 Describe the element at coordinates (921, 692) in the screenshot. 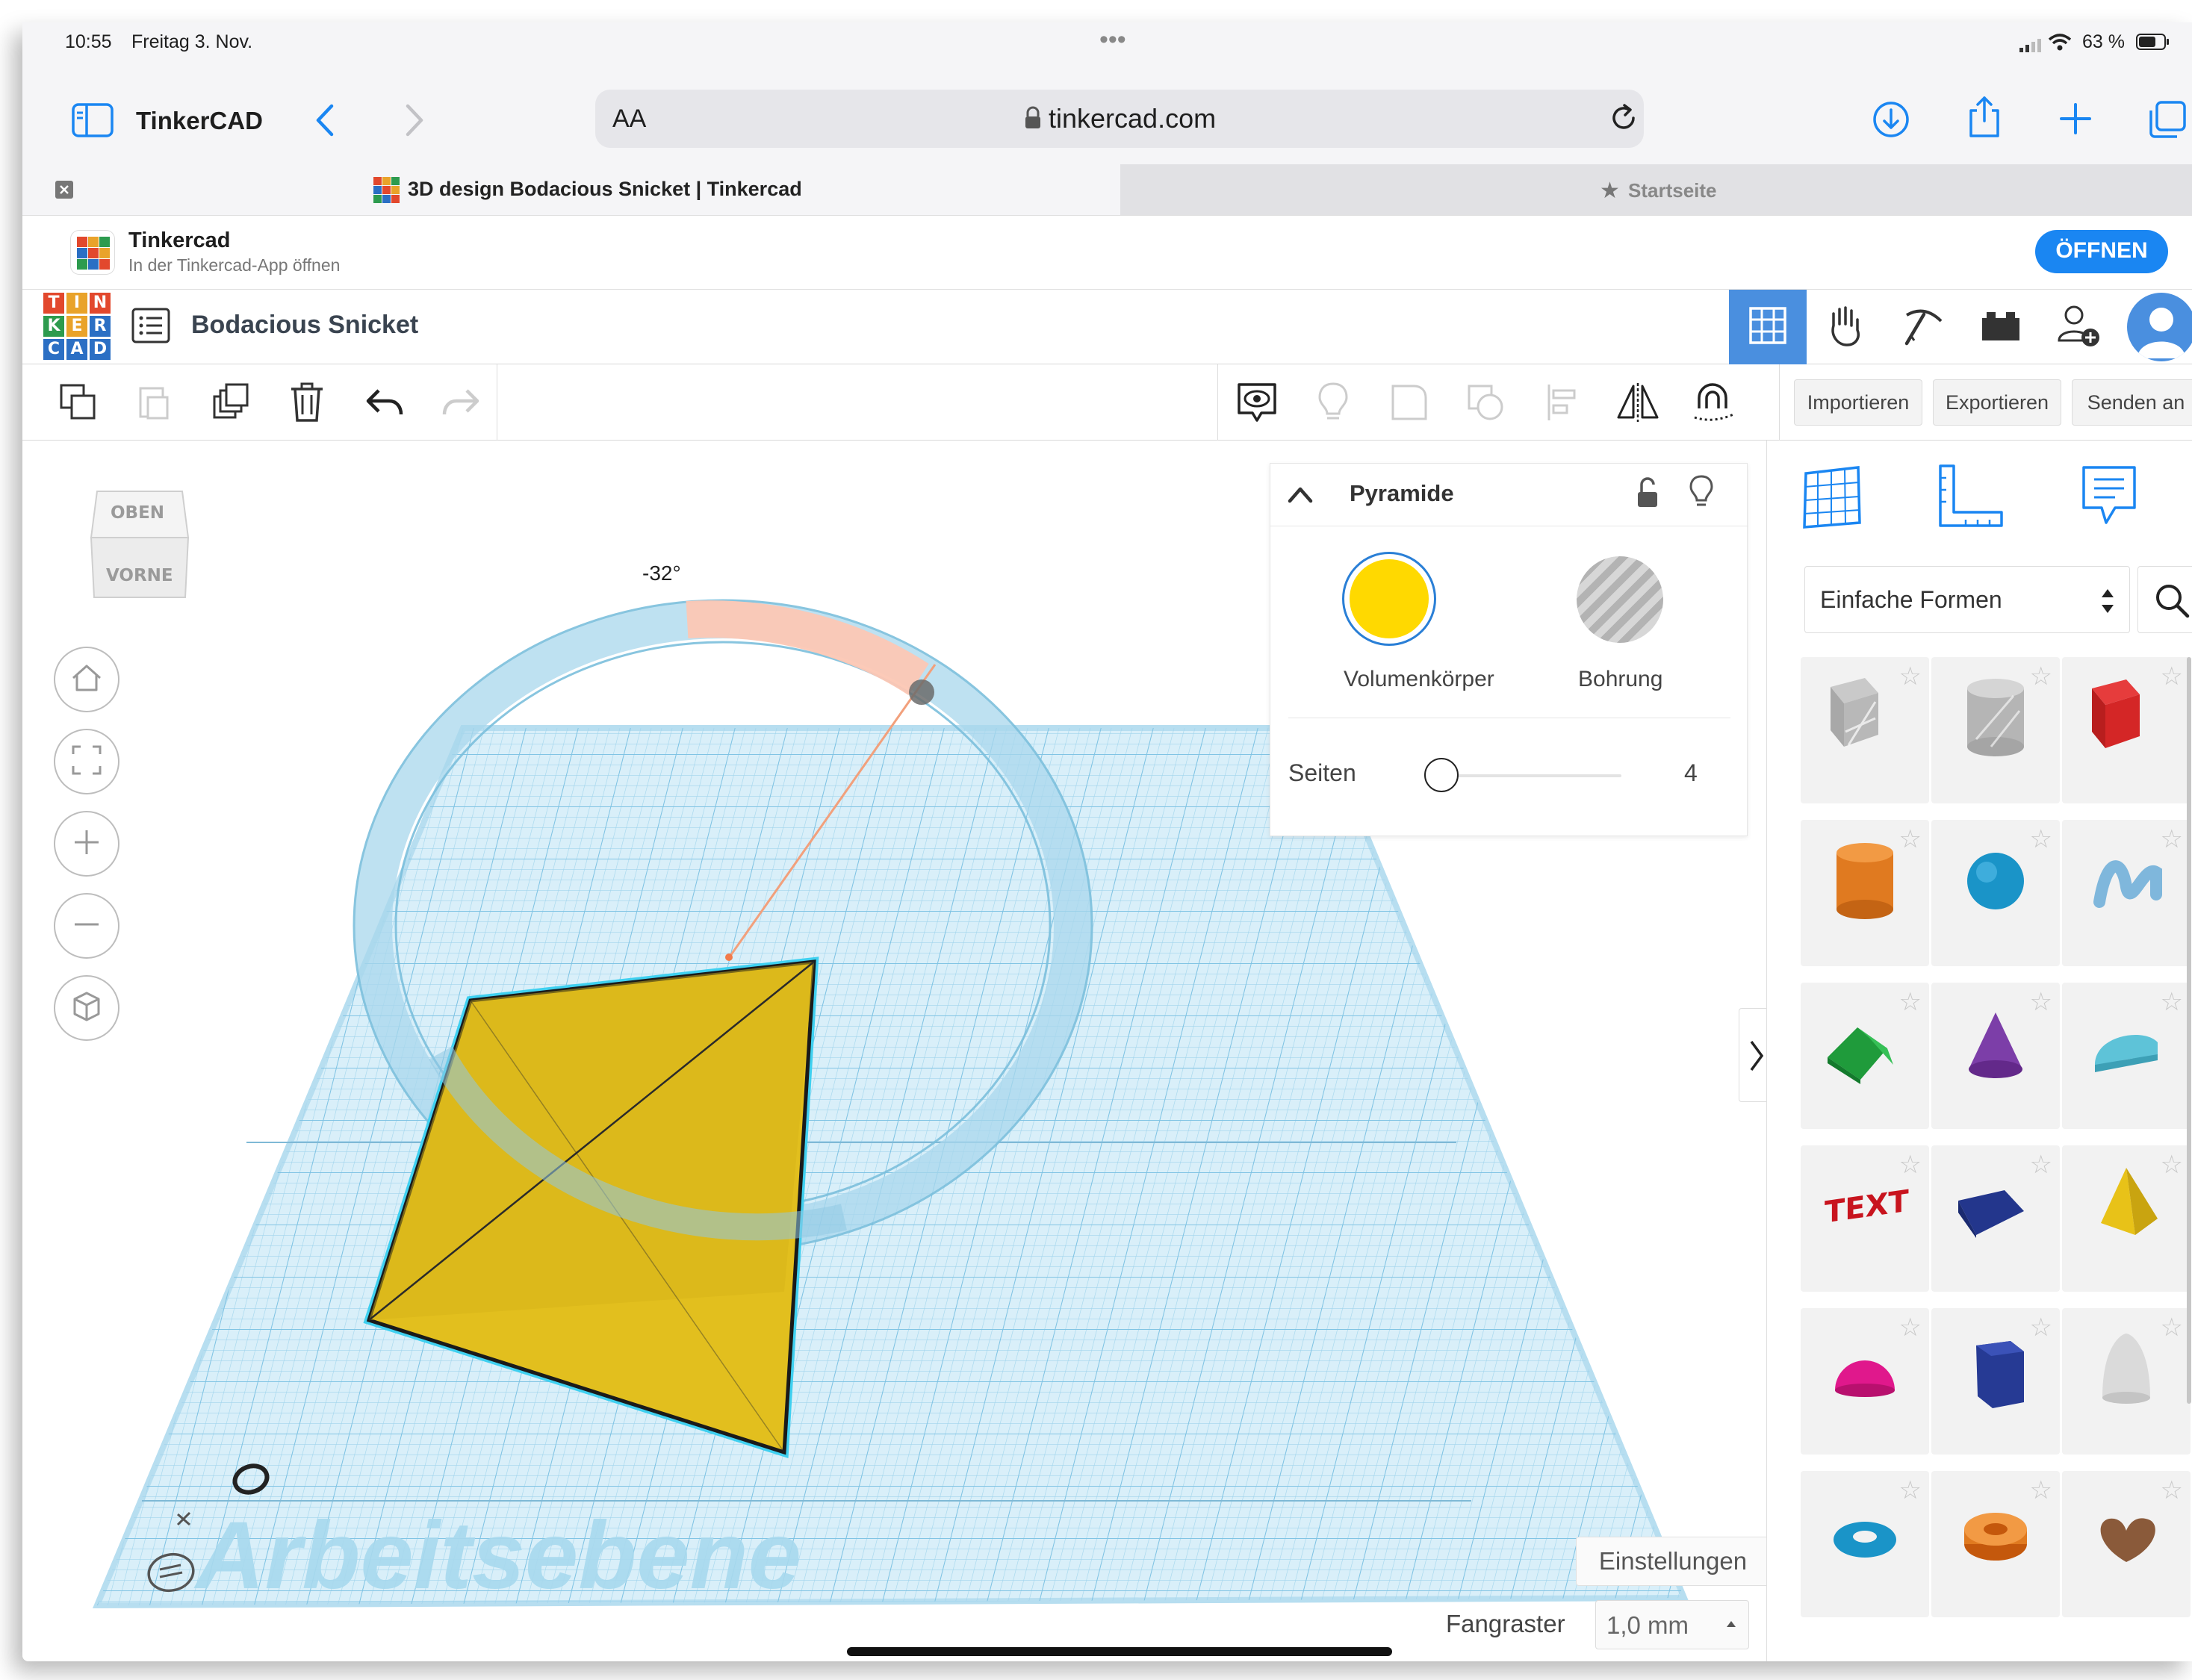

I see `rotation-handle` at that location.